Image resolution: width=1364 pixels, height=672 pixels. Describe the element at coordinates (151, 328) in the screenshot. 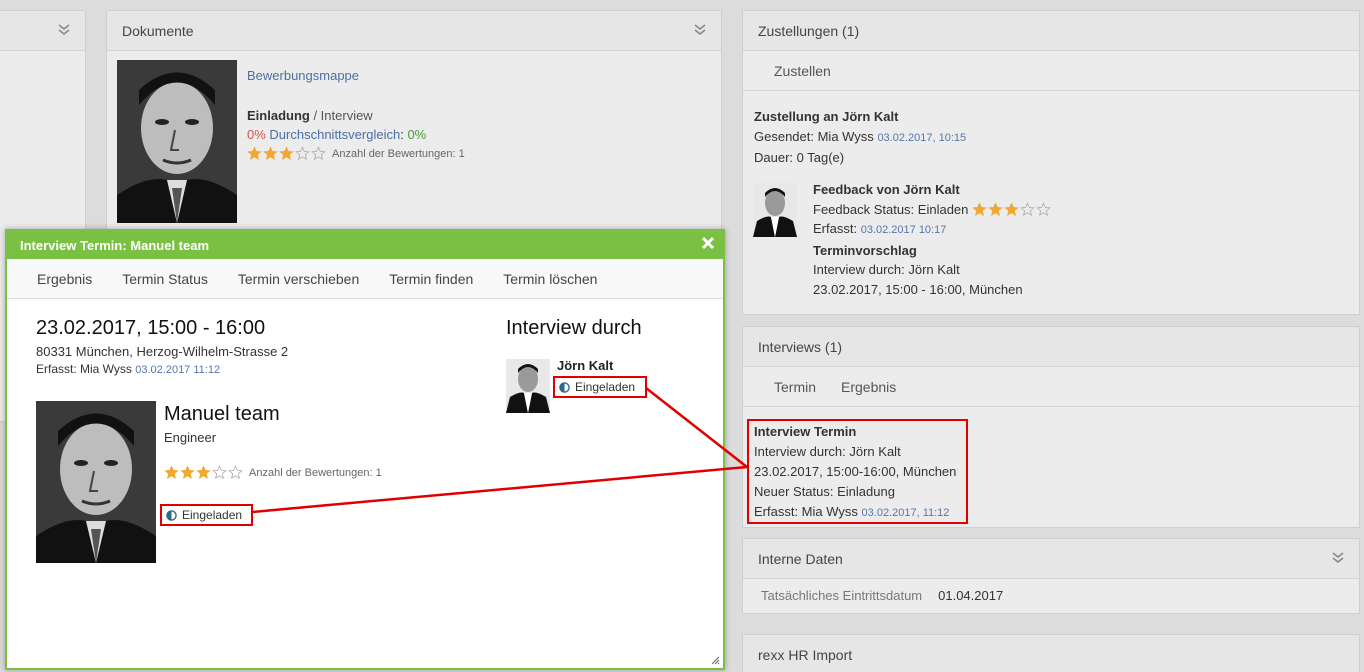

I see `appointment-datetime: 23.02.2017, 15:00 - 16:00` at that location.